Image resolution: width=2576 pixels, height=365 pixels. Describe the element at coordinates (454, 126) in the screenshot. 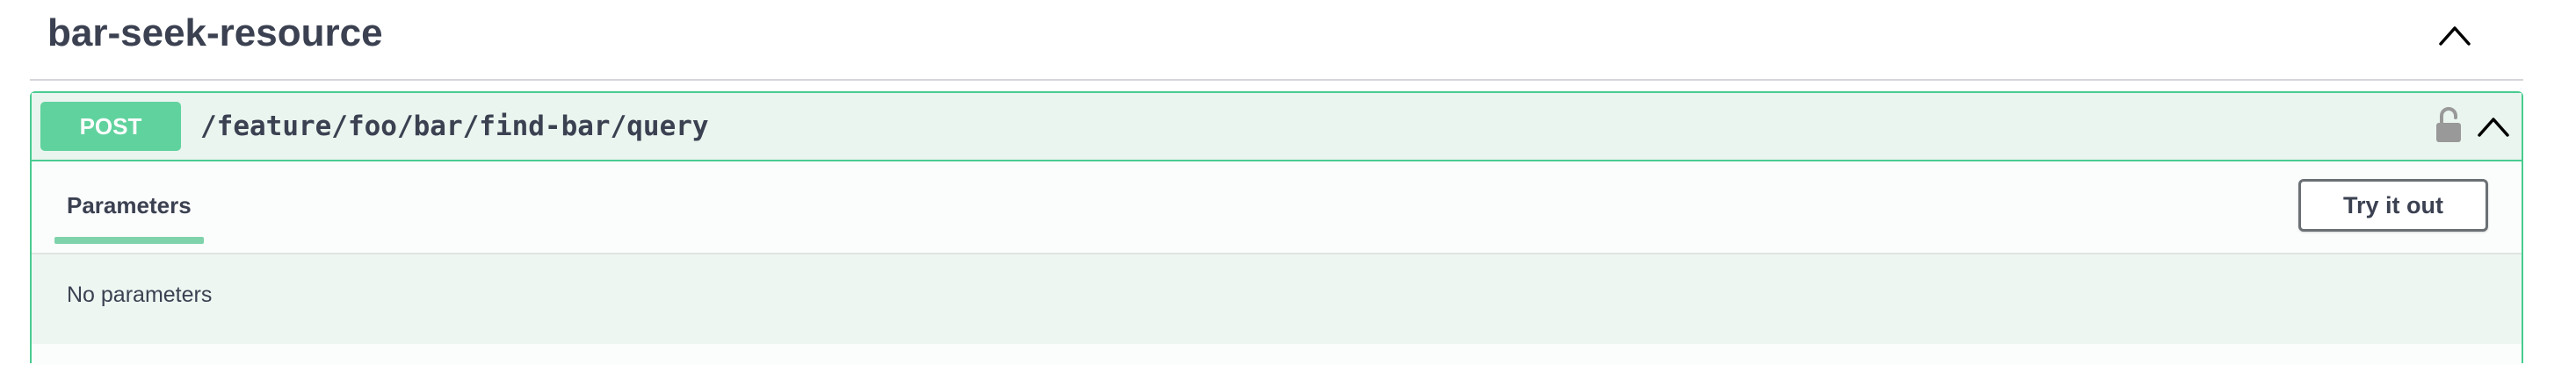

I see `operation-path: /feature/foo/bar/find-bar/query` at that location.